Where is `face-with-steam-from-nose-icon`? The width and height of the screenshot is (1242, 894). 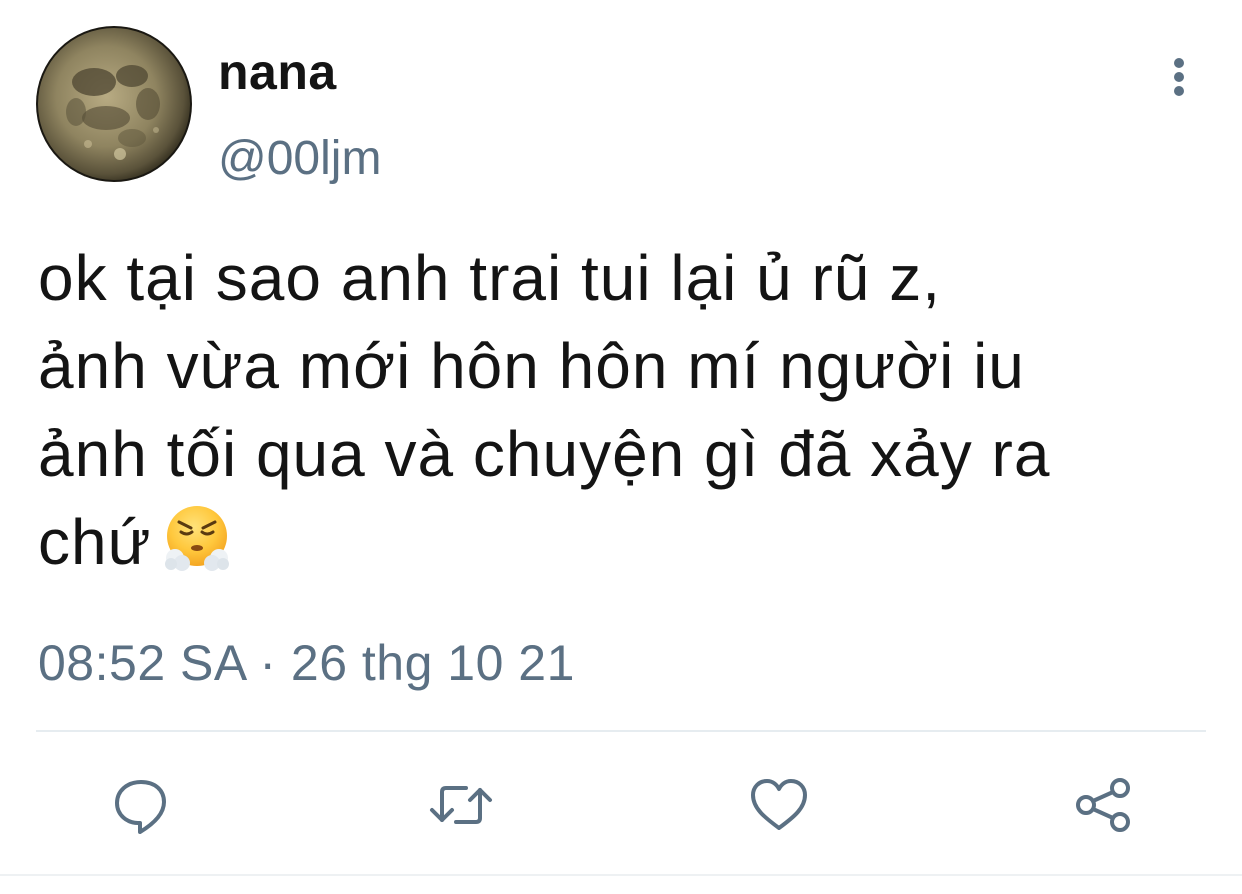 face-with-steam-from-nose-icon is located at coordinates (197, 538).